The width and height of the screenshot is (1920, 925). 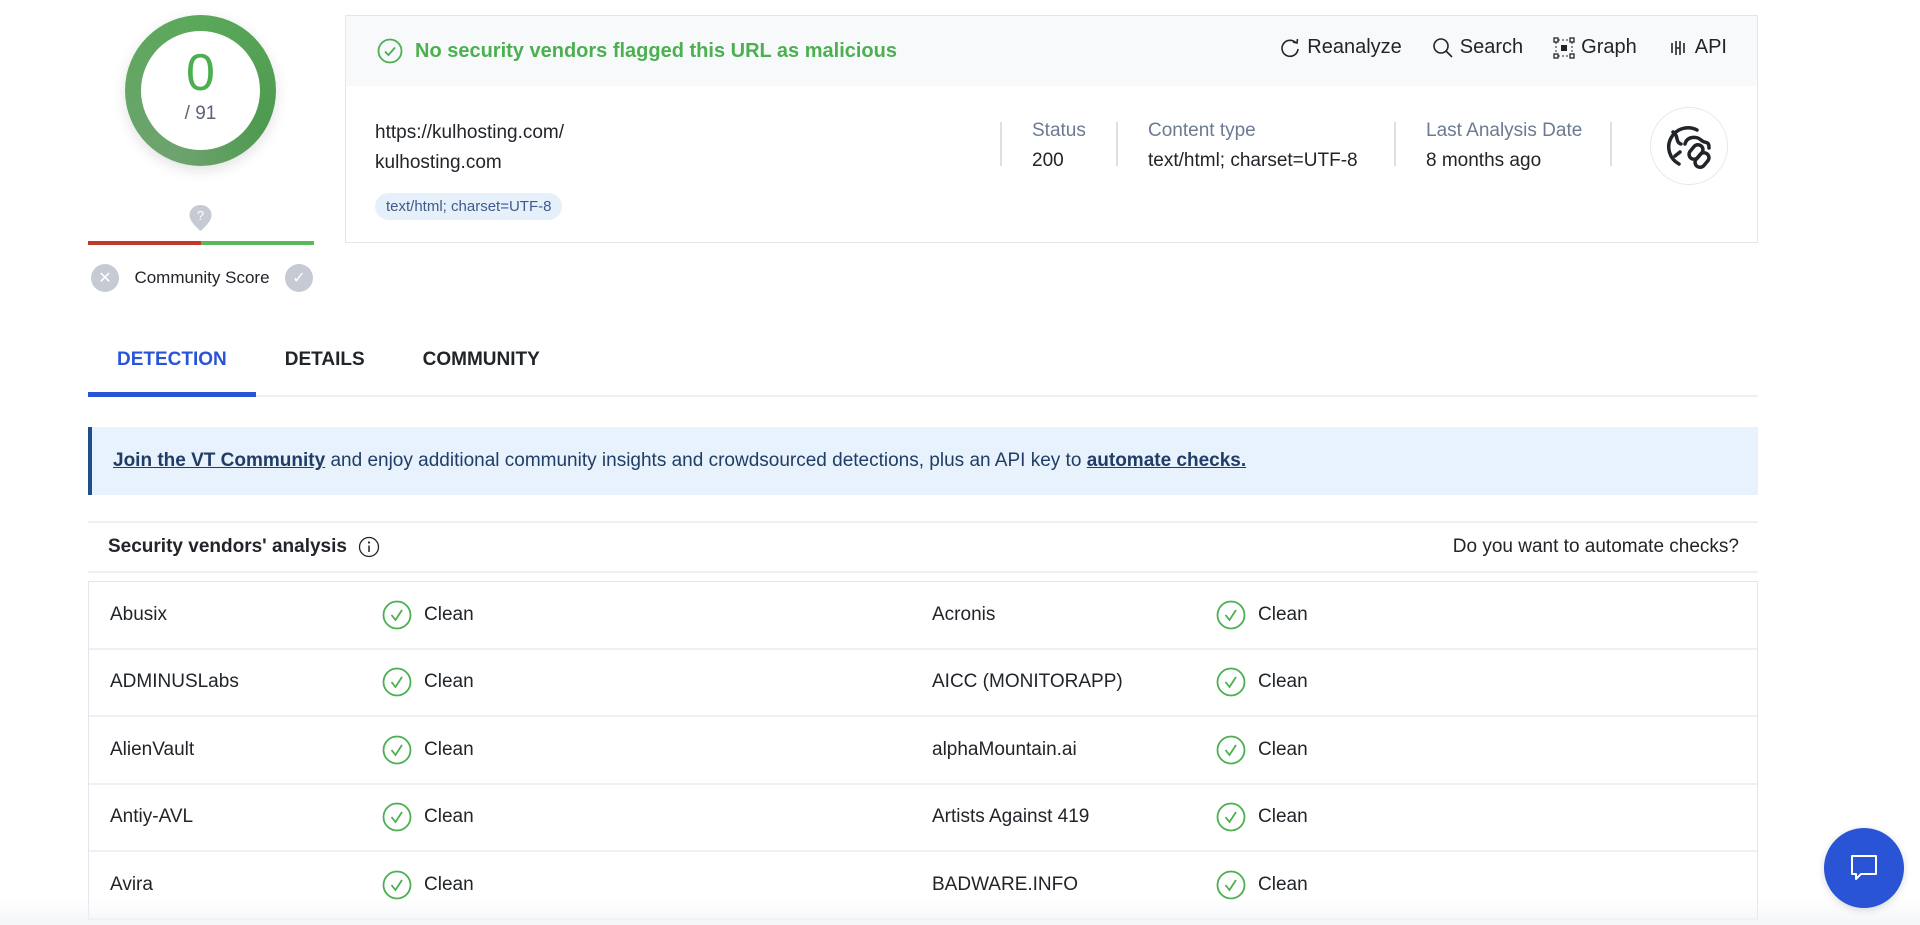 What do you see at coordinates (469, 206) in the screenshot?
I see `content-type-tag: text/html; charset=UTF-8` at bounding box center [469, 206].